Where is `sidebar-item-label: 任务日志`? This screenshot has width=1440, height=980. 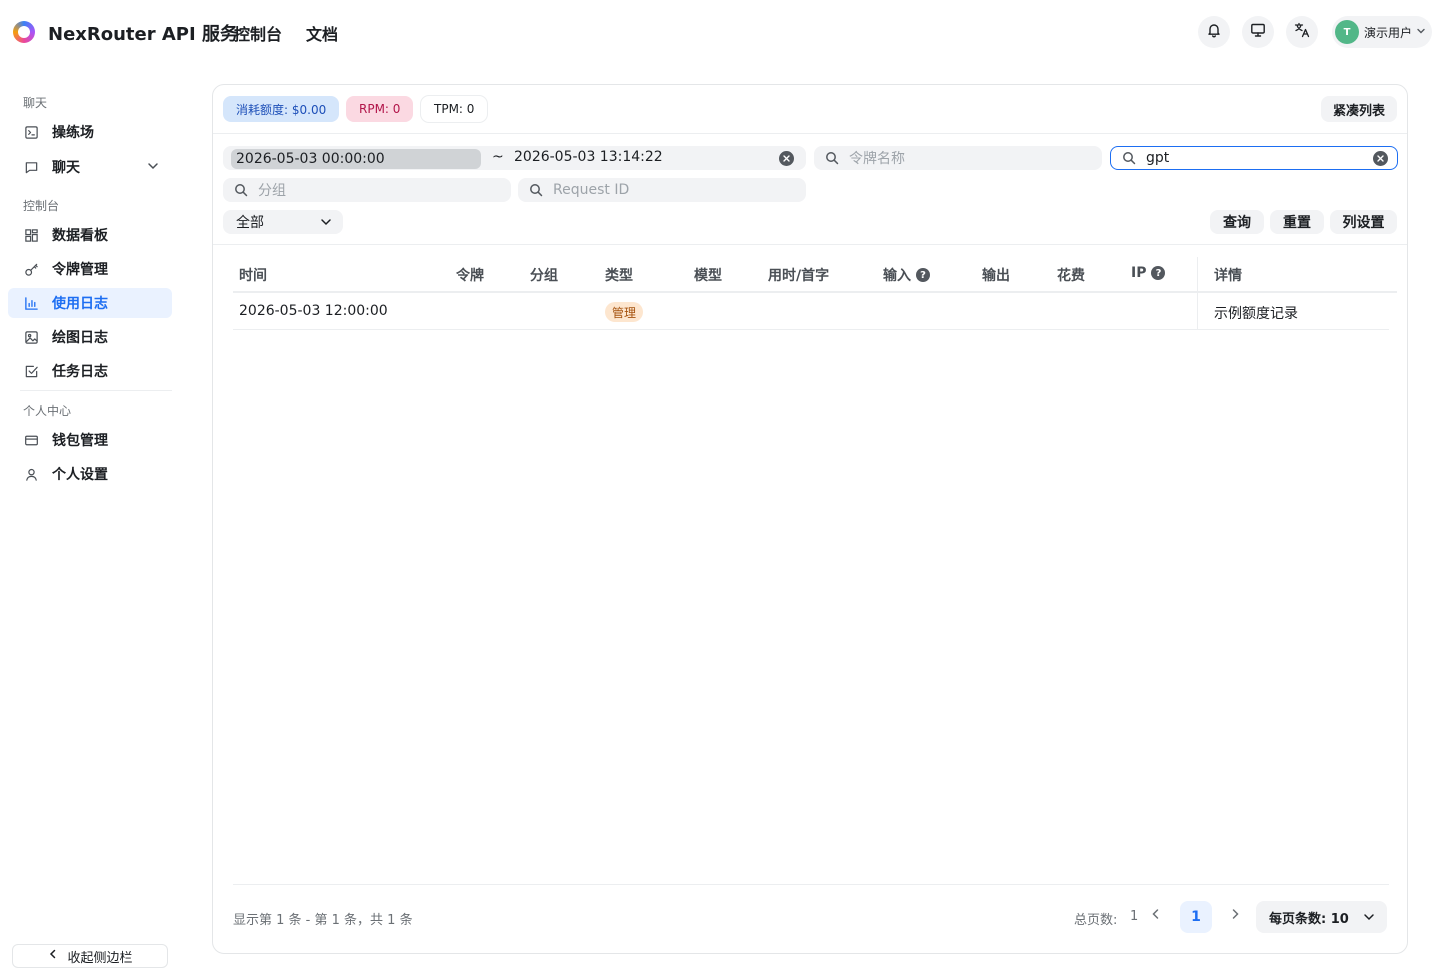
sidebar-item-label: 任务日志 is located at coordinates (80, 372).